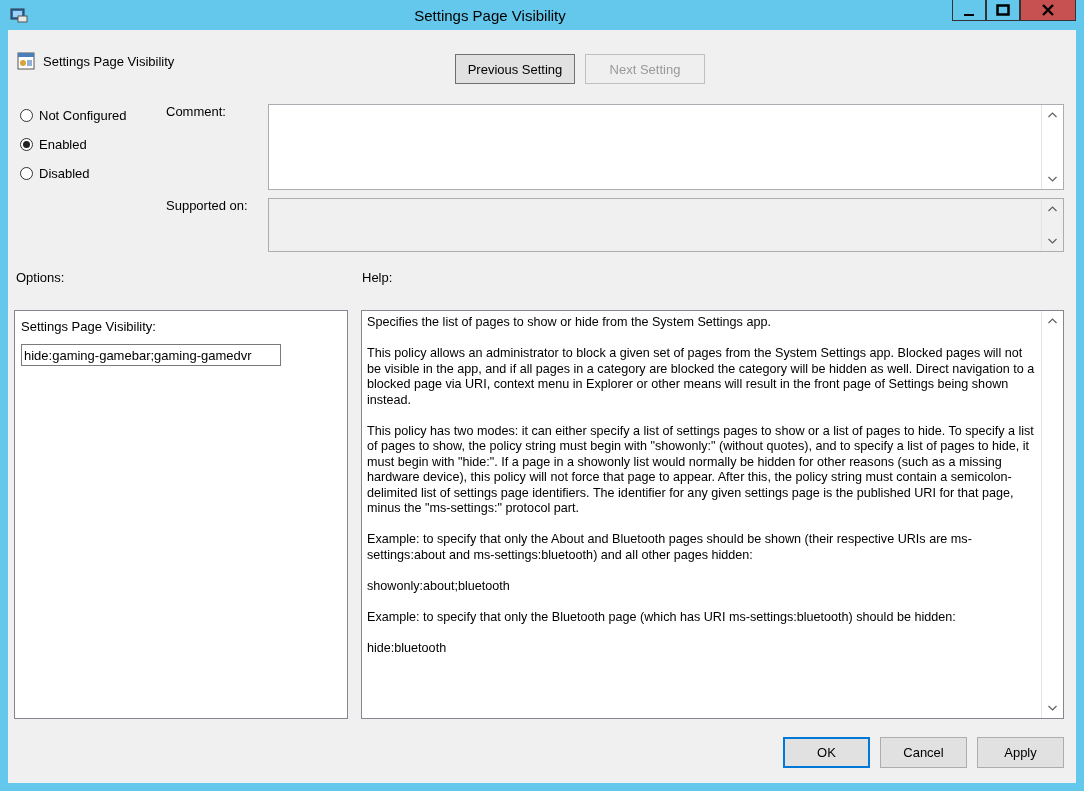 This screenshot has width=1084, height=791. I want to click on dialog-button: OK, so click(826, 752).